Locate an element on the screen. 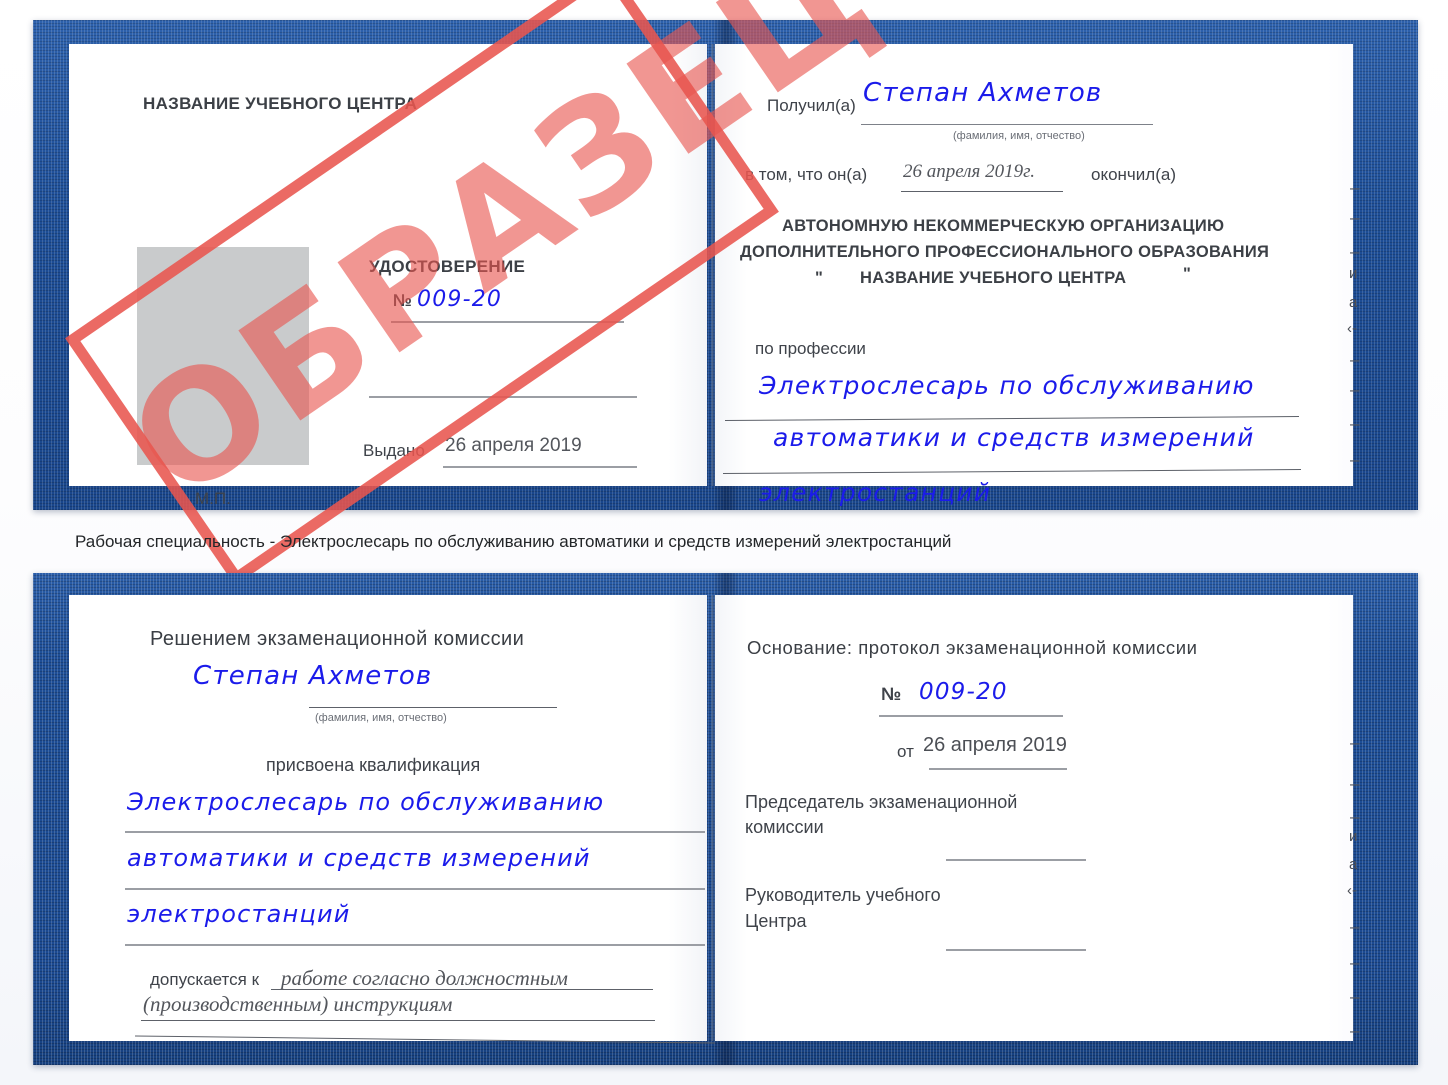  edge-fragment-9: – is located at coordinates (1355, 459).